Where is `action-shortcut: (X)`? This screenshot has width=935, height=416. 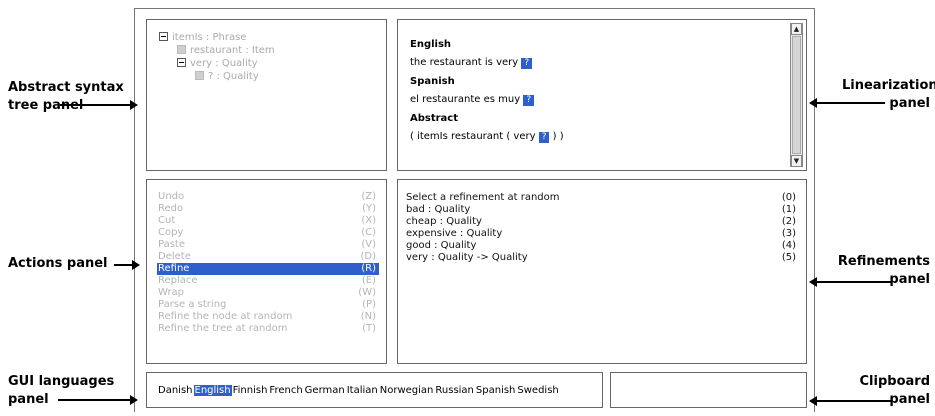
action-shortcut: (X) is located at coordinates (368, 220).